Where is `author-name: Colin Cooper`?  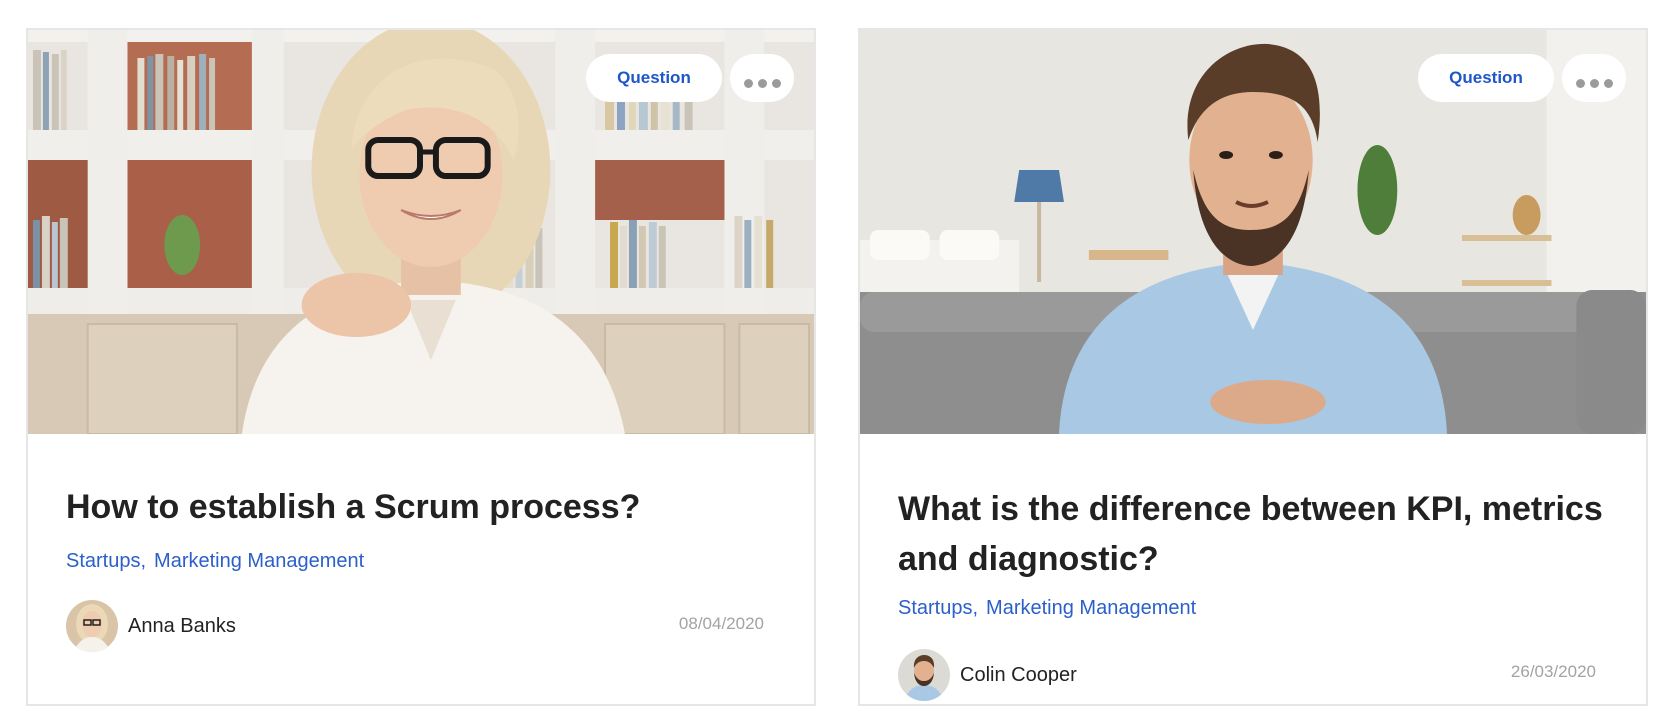 author-name: Colin Cooper is located at coordinates (1018, 675).